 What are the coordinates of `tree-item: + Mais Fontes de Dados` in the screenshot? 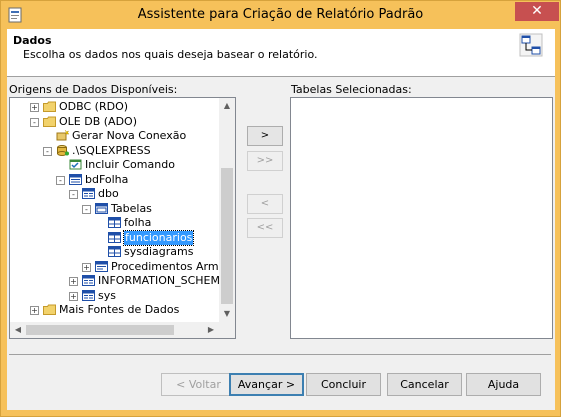 It's located at (112, 310).